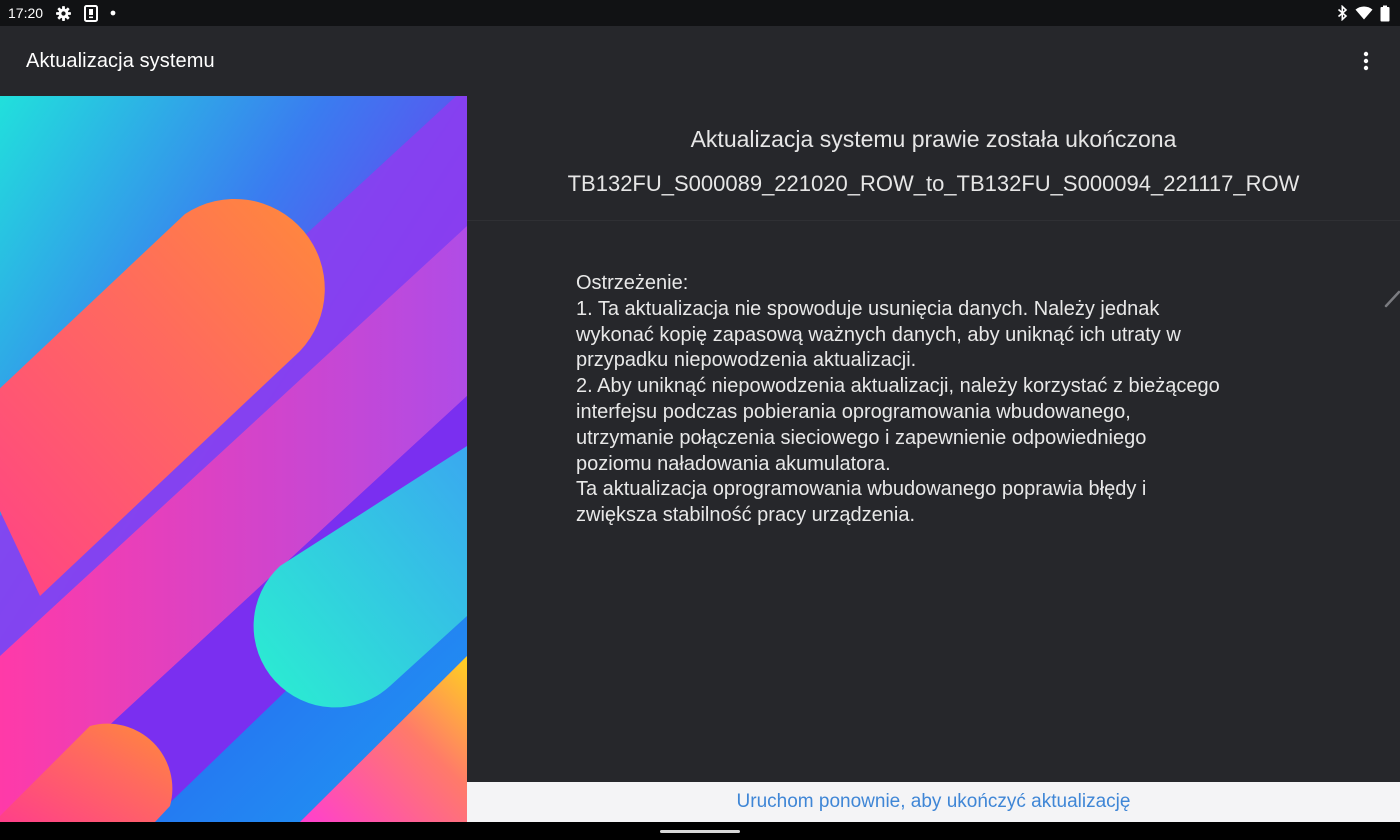 This screenshot has height=840, width=1400. I want to click on screenshot-icon, so click(91, 13).